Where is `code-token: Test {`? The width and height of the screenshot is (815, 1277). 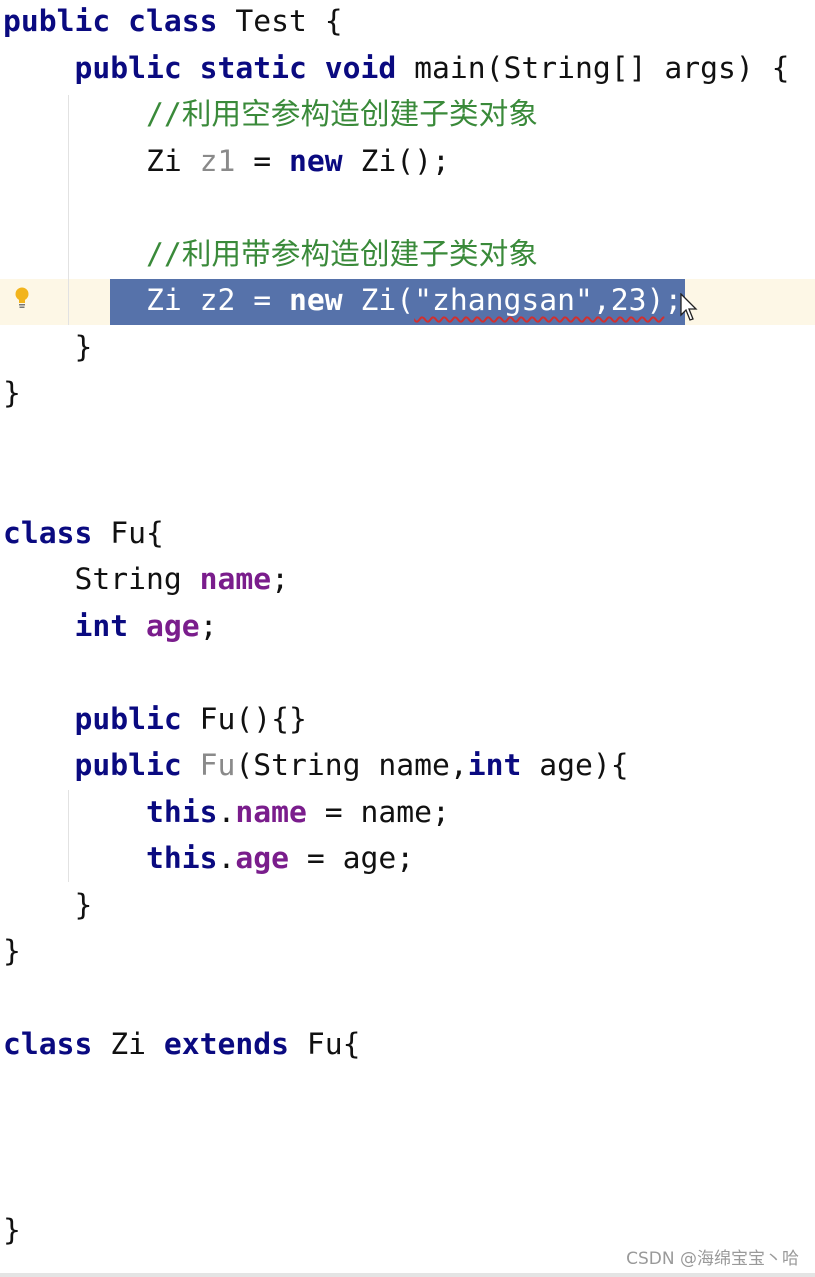
code-token: Test { is located at coordinates (289, 21).